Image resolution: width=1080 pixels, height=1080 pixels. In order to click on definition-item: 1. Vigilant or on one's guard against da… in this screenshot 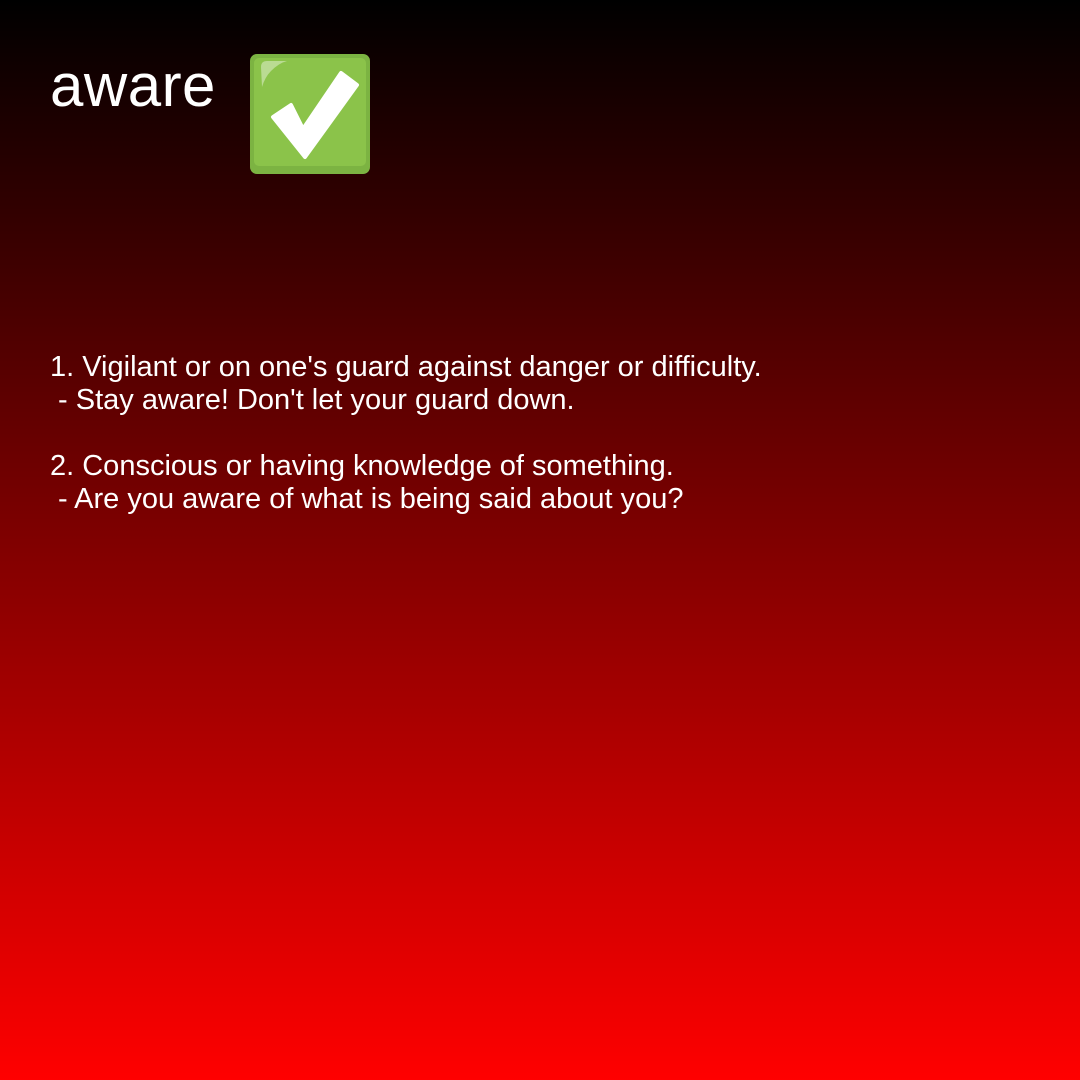, I will do `click(540, 384)`.